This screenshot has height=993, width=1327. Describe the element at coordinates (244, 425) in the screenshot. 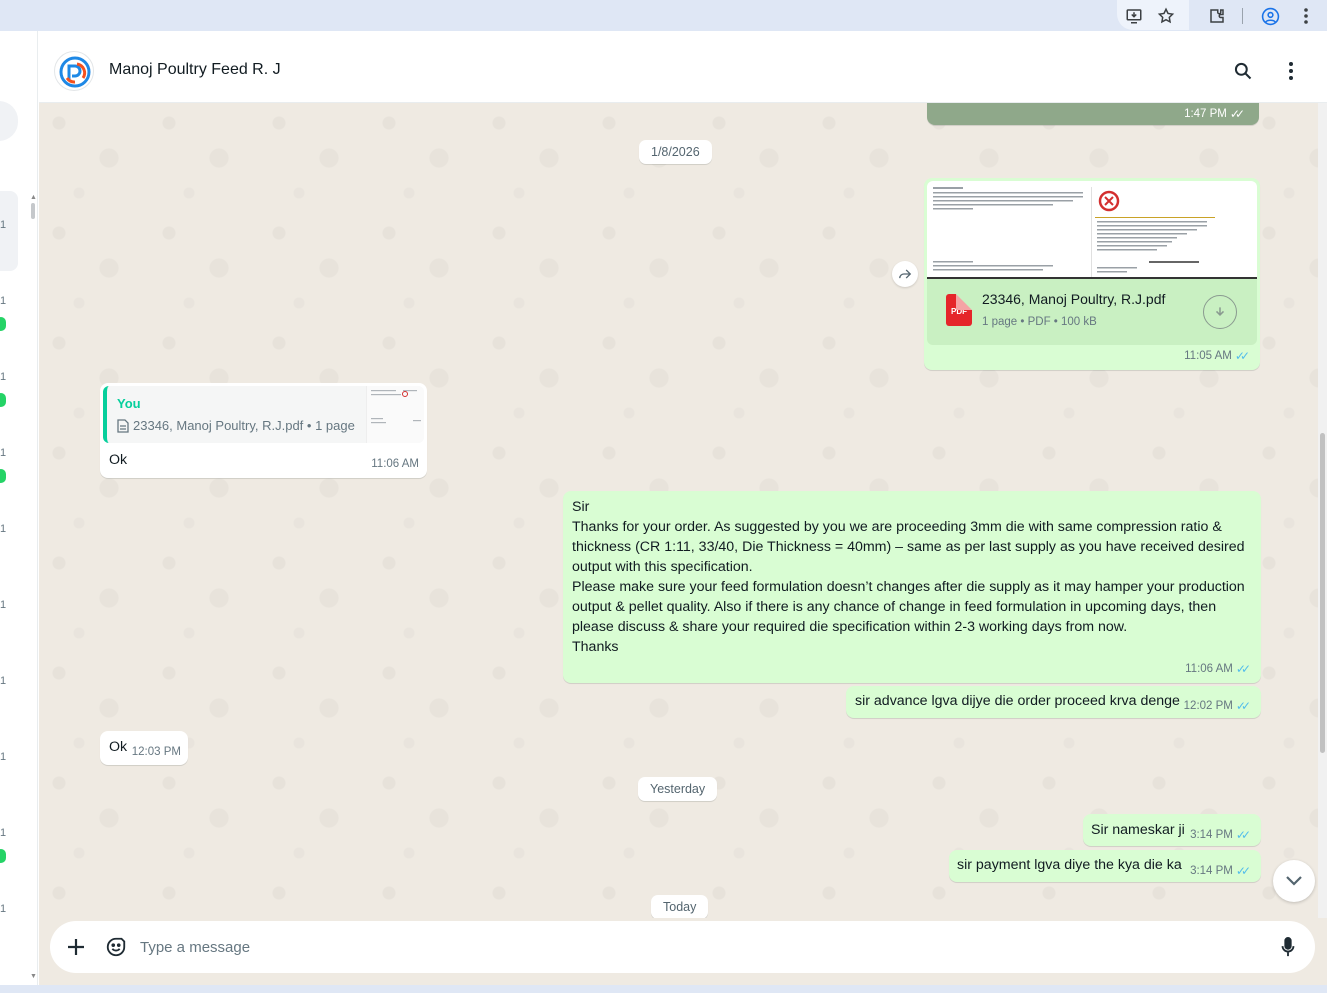

I see `quoted-text: 23346, Manoj Poultry, R.J.pdf • 1 page` at that location.